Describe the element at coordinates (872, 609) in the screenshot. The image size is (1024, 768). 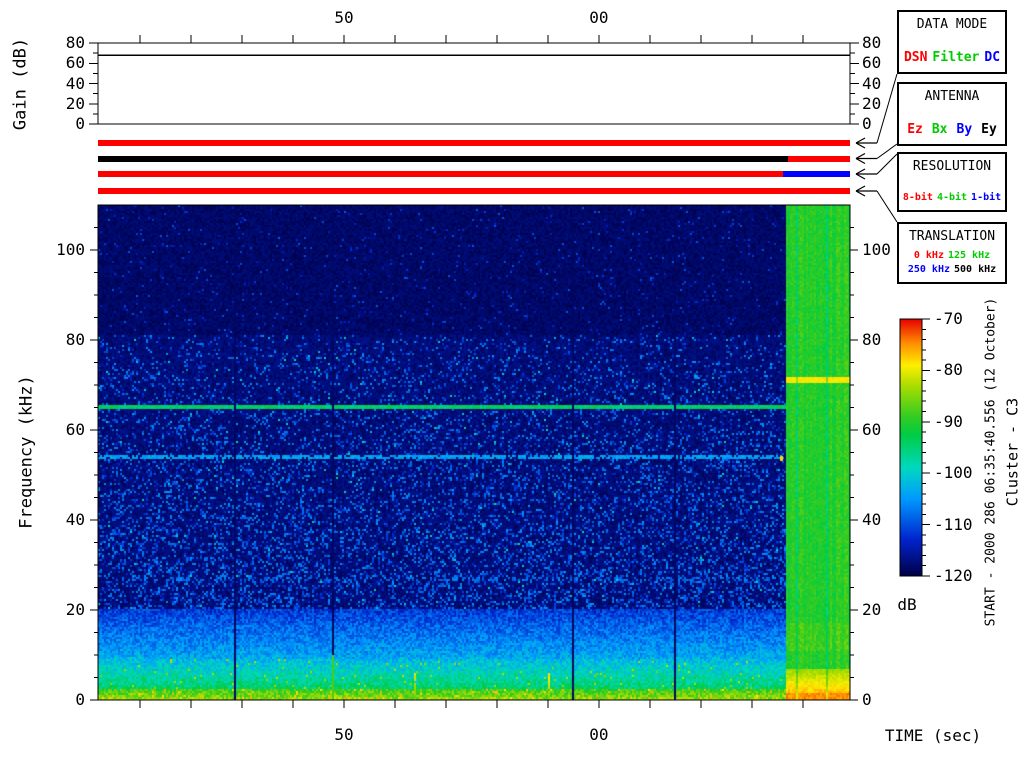
I see `freq-tick-label-right: 20` at that location.